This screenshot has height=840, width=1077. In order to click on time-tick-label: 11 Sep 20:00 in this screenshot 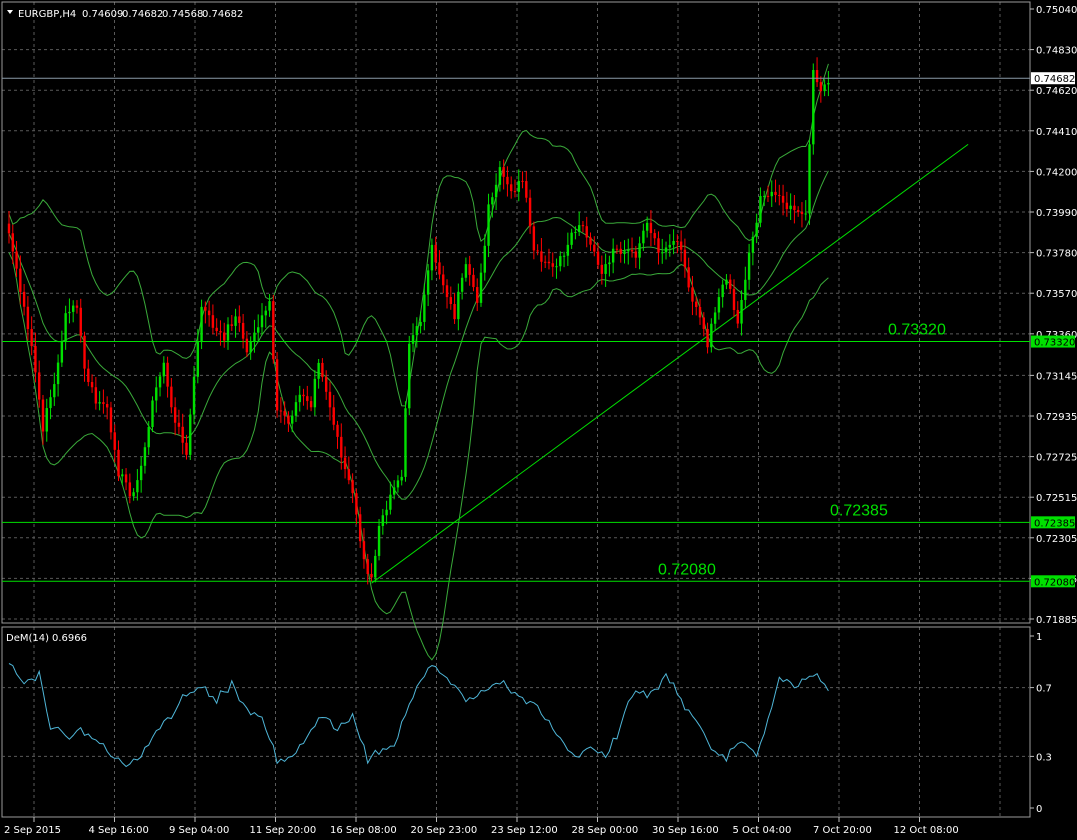, I will do `click(283, 830)`.